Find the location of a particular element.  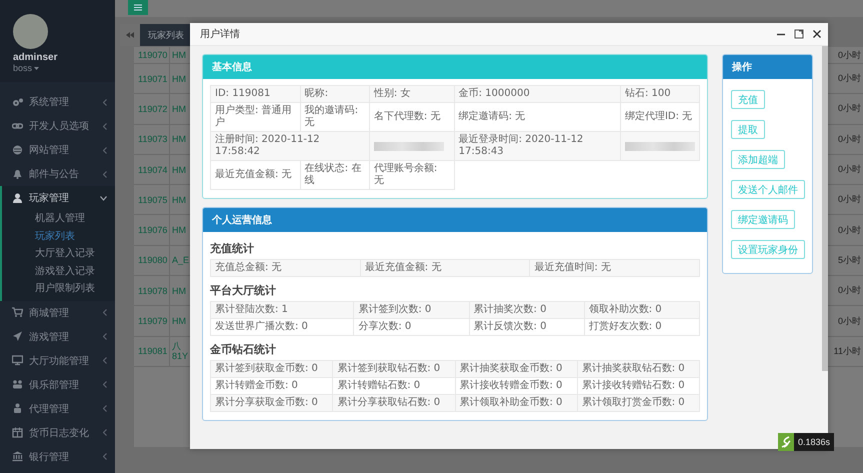

sidebar-item: 网站管理 is located at coordinates (57, 150).